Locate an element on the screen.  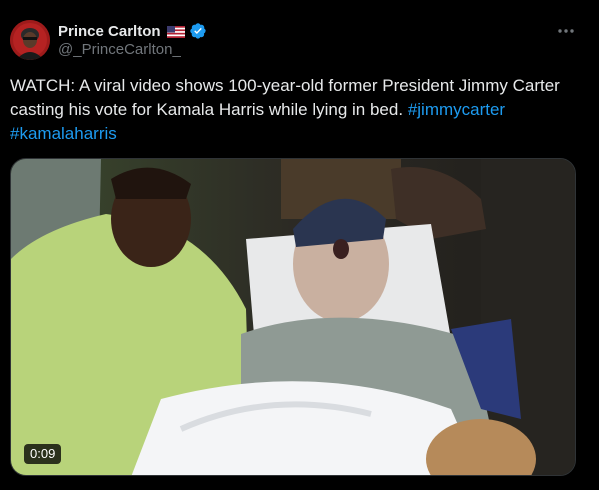
author-name-row: Prince Carlton is located at coordinates (132, 31).